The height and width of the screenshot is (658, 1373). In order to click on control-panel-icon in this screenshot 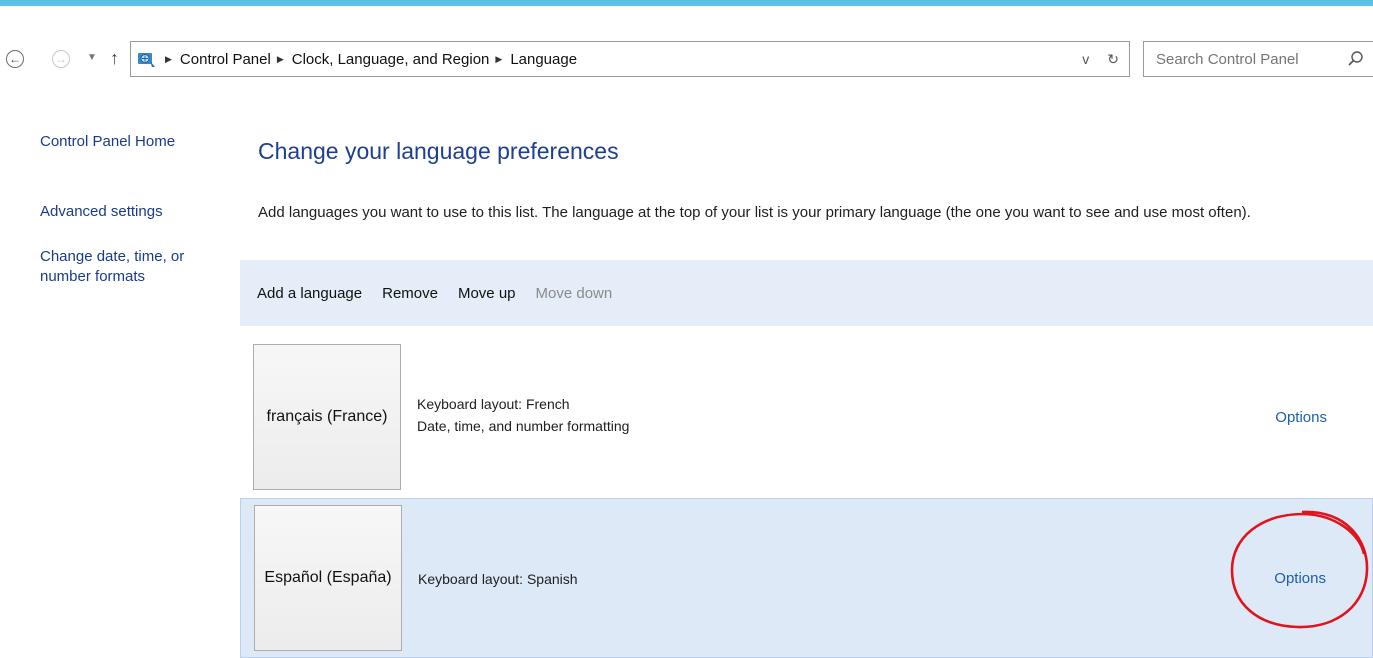, I will do `click(147, 59)`.